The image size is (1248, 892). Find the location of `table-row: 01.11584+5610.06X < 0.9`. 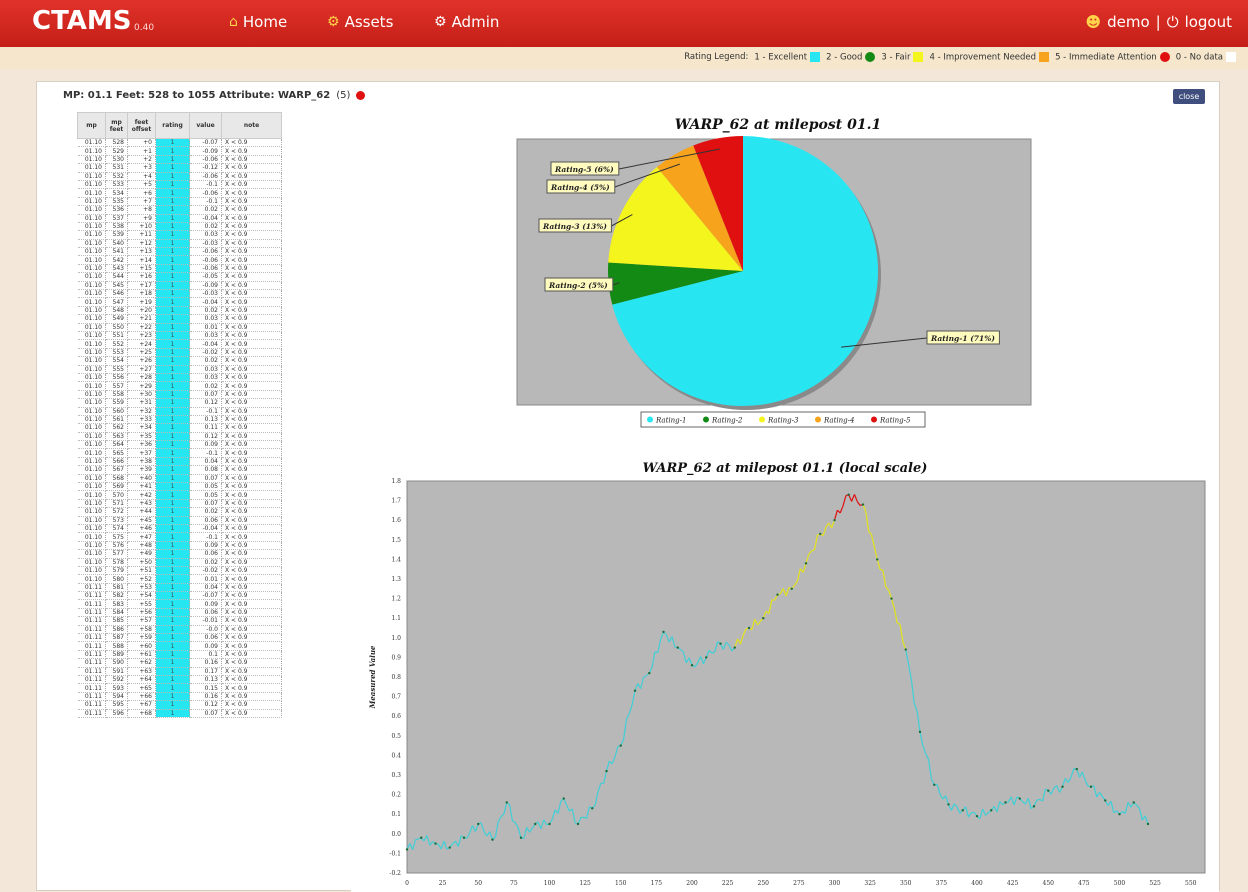

table-row: 01.11584+5610.06X < 0.9 is located at coordinates (180, 612).